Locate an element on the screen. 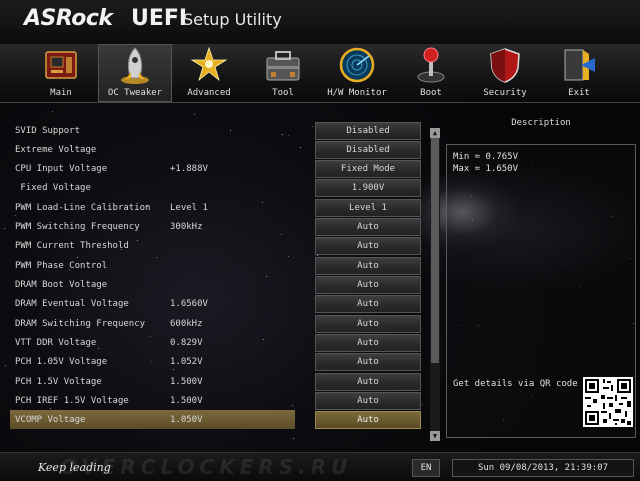 The image size is (640, 481). description-line: Min = 0.765V is located at coordinates (486, 157).